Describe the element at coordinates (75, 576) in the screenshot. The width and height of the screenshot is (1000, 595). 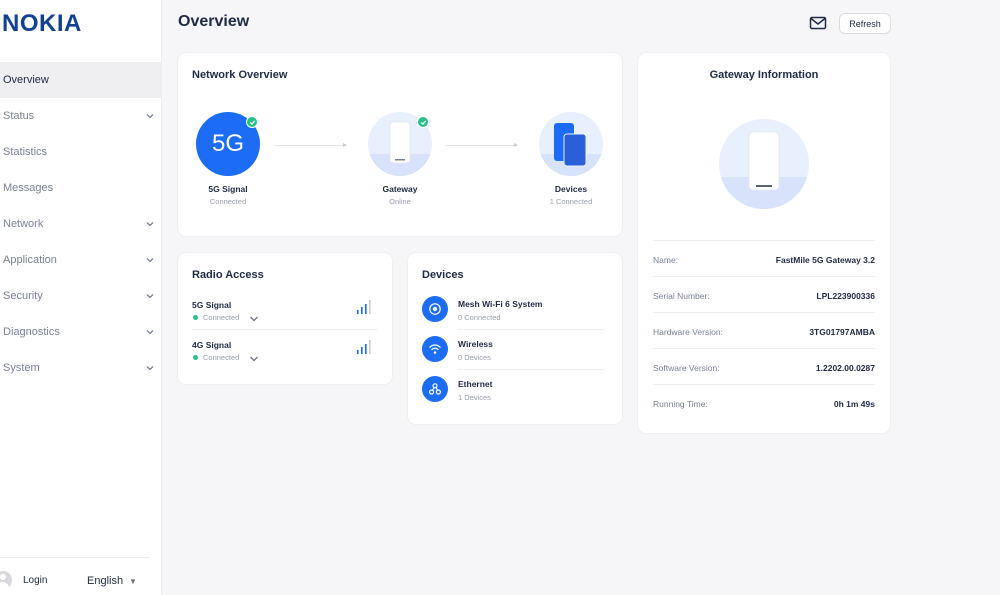
I see `sidebar-footer: Login English ▼` at that location.